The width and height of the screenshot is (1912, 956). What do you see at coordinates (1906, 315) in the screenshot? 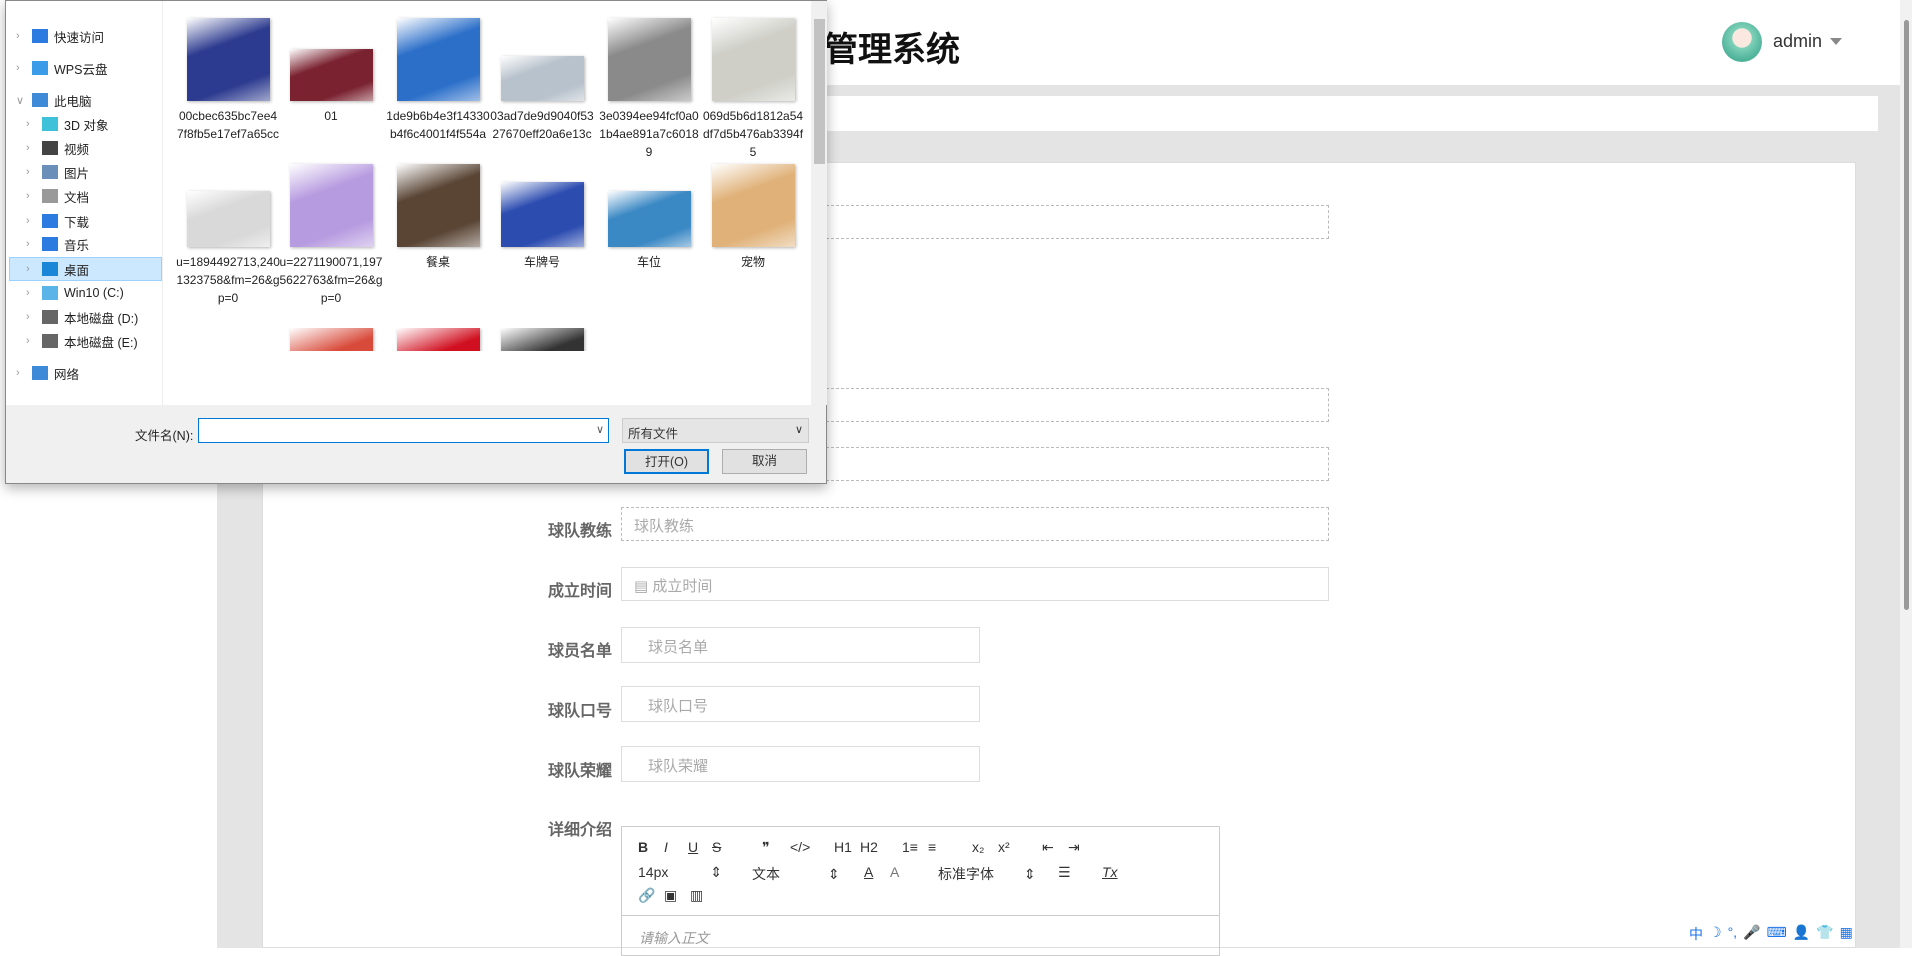
I see `page-scrollbar-thumb` at bounding box center [1906, 315].